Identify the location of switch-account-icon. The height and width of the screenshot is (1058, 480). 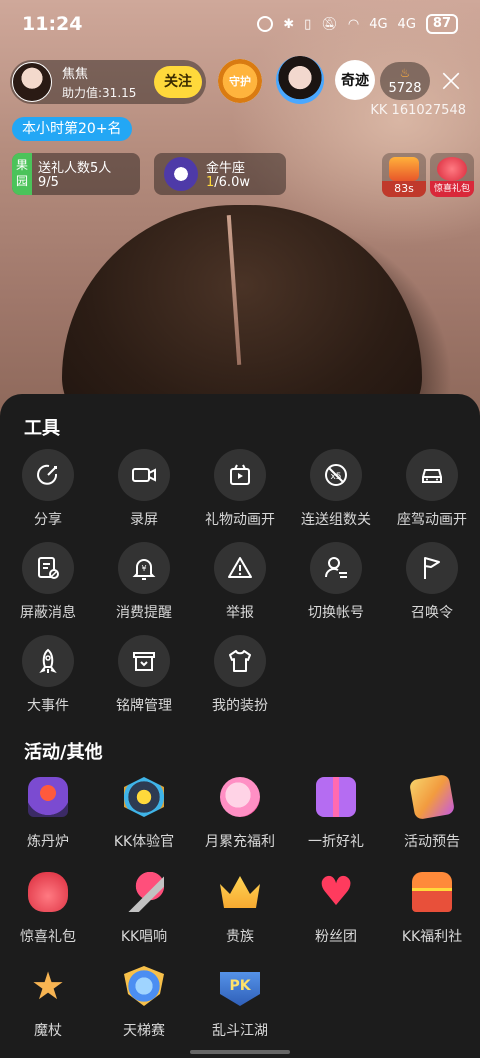
(336, 568).